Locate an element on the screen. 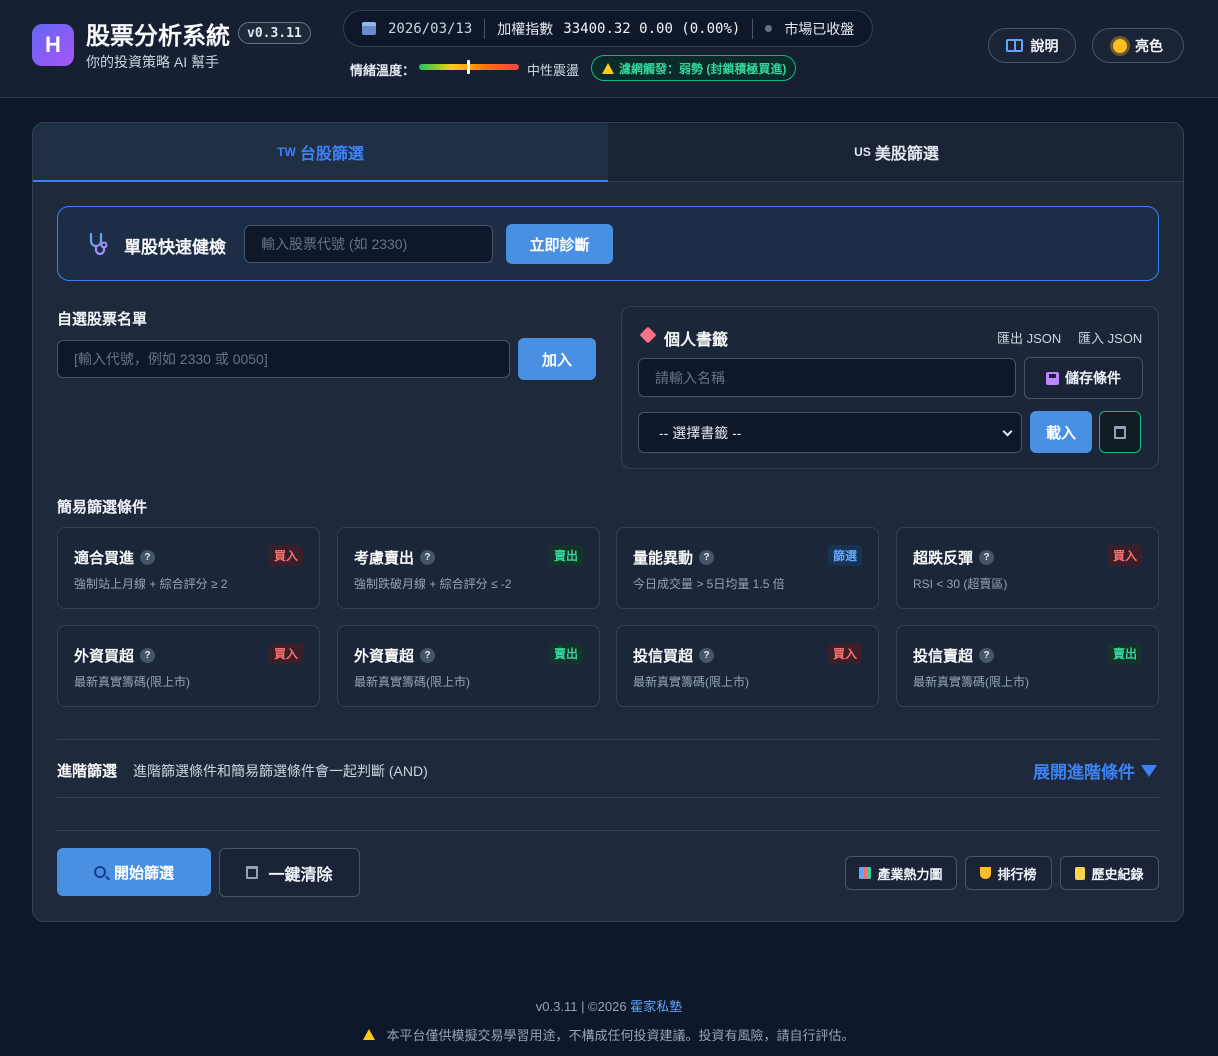  sentiment-label: 情緒溫度： is located at coordinates (383, 70).